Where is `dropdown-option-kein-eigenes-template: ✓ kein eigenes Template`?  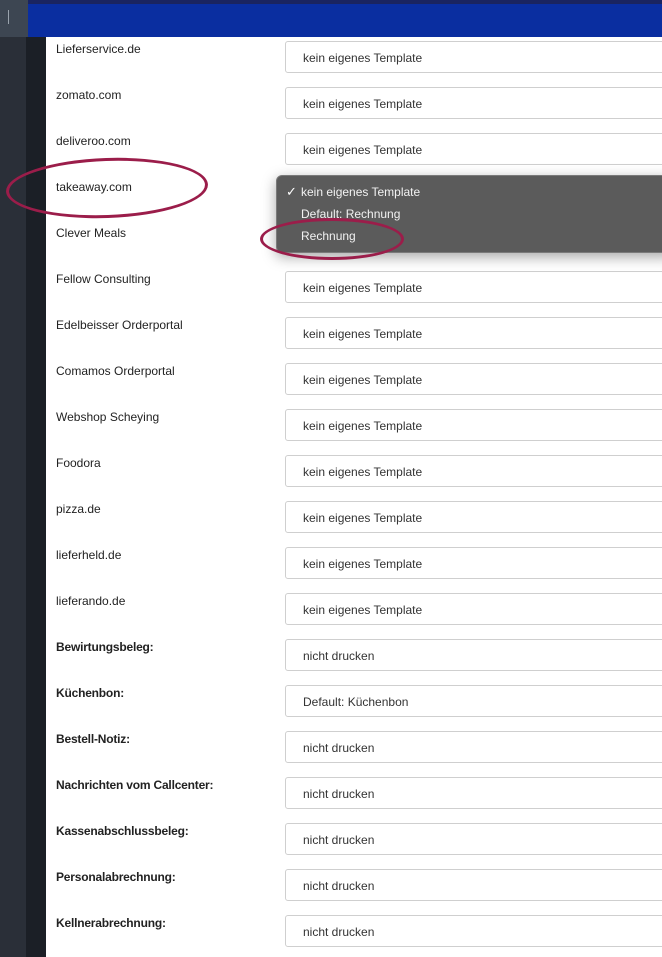
dropdown-option-kein-eigenes-template: ✓ kein eigenes Template is located at coordinates (469, 192).